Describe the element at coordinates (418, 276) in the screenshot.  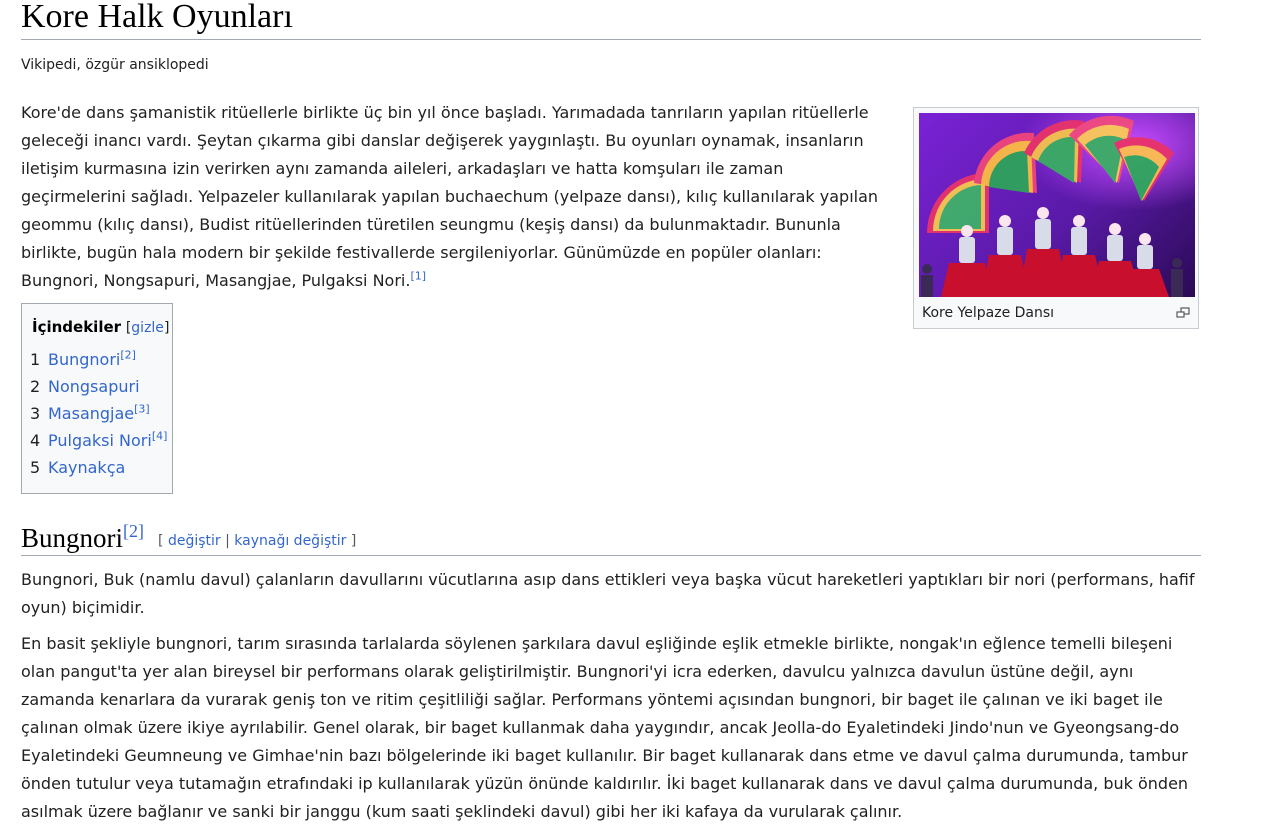
I see `lead-reference-link: [1]` at that location.